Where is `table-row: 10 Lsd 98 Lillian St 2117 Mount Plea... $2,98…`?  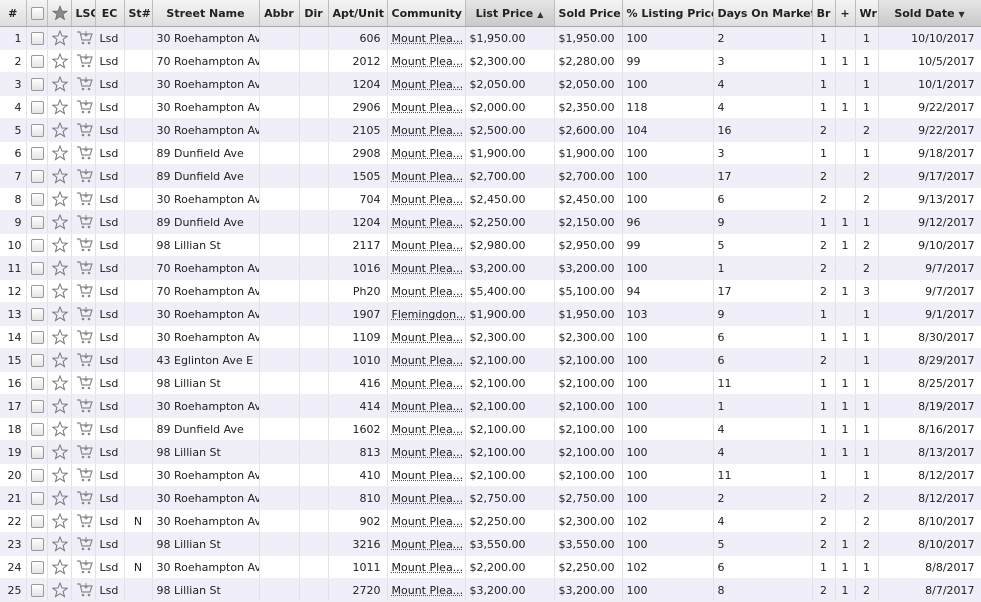 table-row: 10 Lsd 98 Lillian St 2117 Mount Plea... $2,98… is located at coordinates (490, 245).